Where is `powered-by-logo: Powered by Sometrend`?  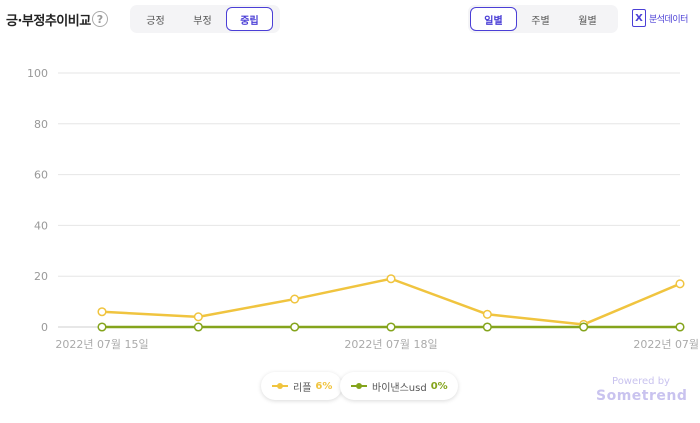
powered-by-logo: Powered by Sometrend is located at coordinates (642, 390).